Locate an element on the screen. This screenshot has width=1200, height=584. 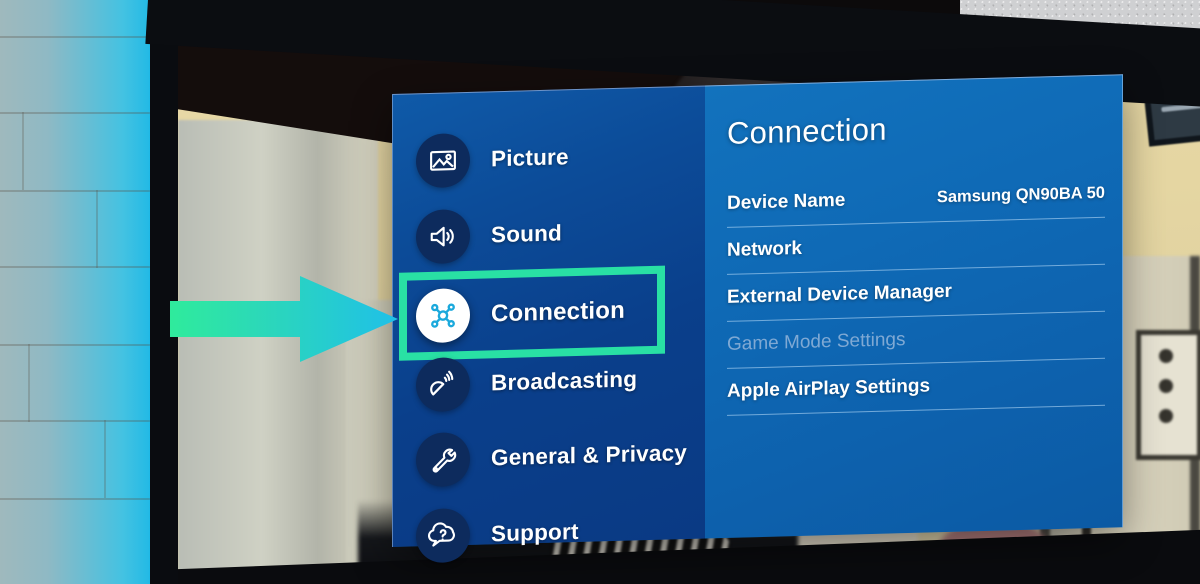
page-title: Connection is located at coordinates (807, 131).